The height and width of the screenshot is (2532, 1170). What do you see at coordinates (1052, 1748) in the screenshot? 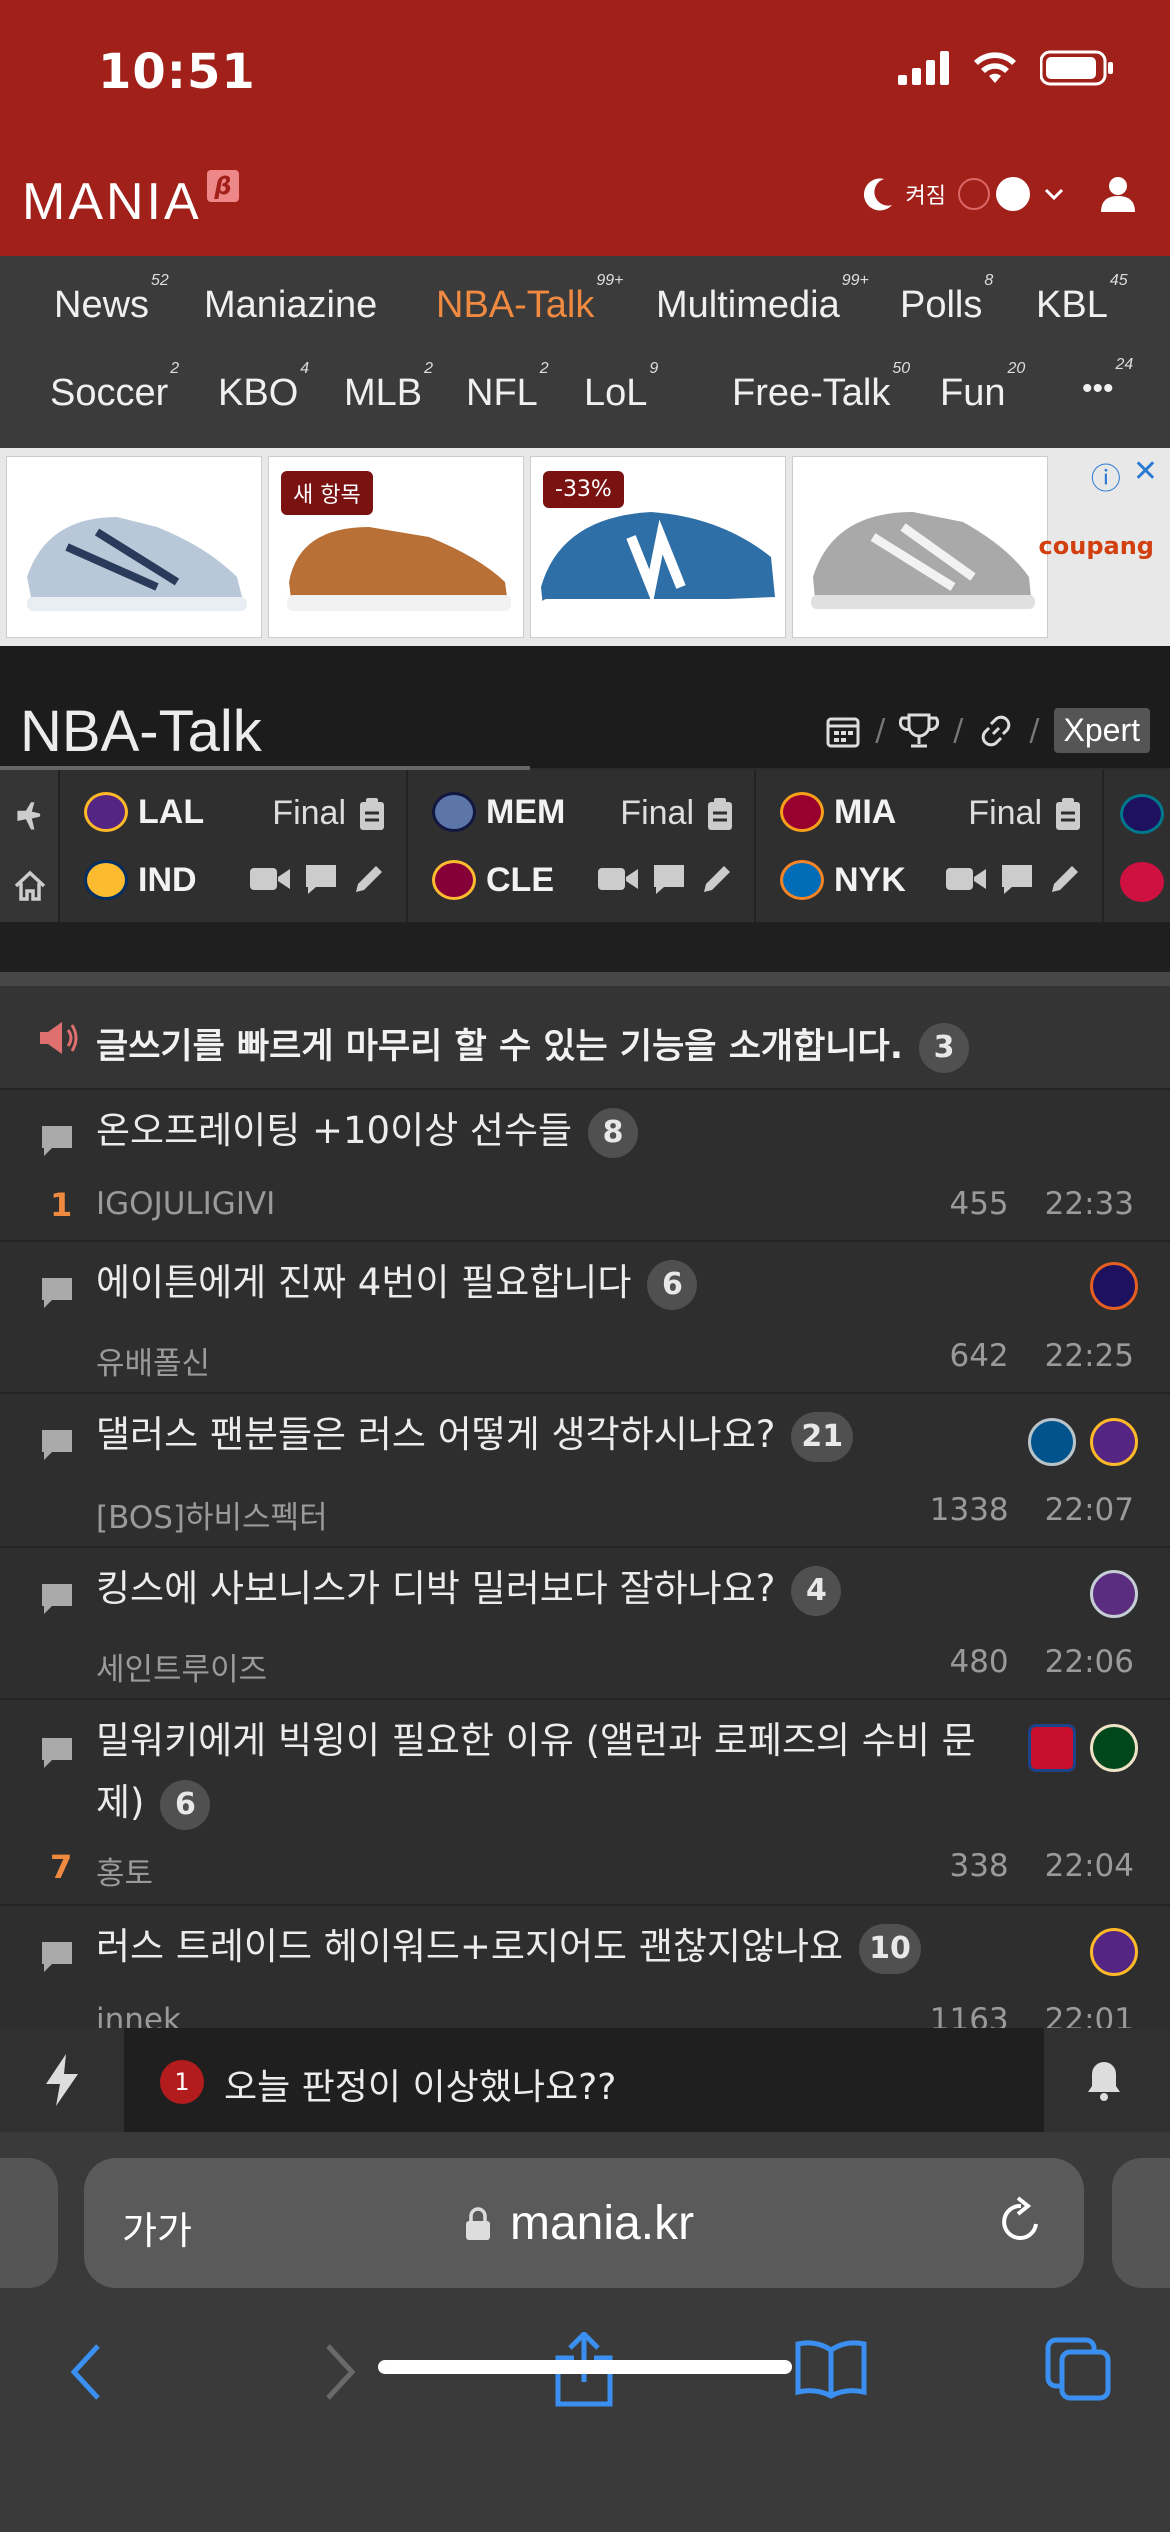
I see `clippers-logo` at bounding box center [1052, 1748].